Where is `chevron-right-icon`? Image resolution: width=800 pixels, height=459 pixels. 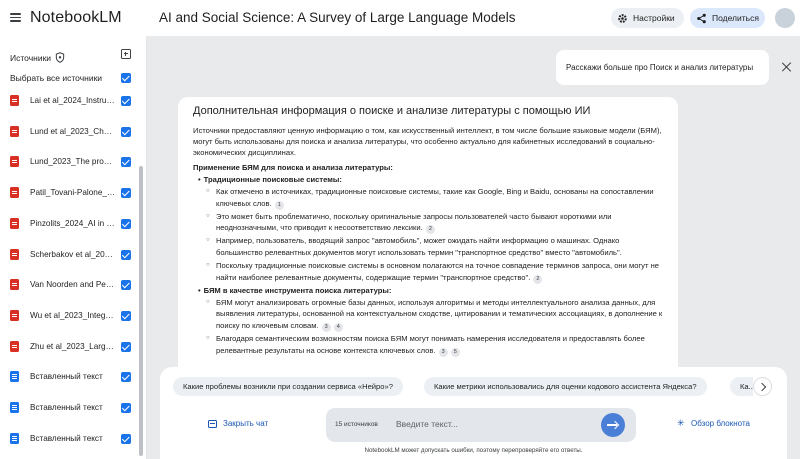
chevron-right-icon is located at coordinates (762, 386).